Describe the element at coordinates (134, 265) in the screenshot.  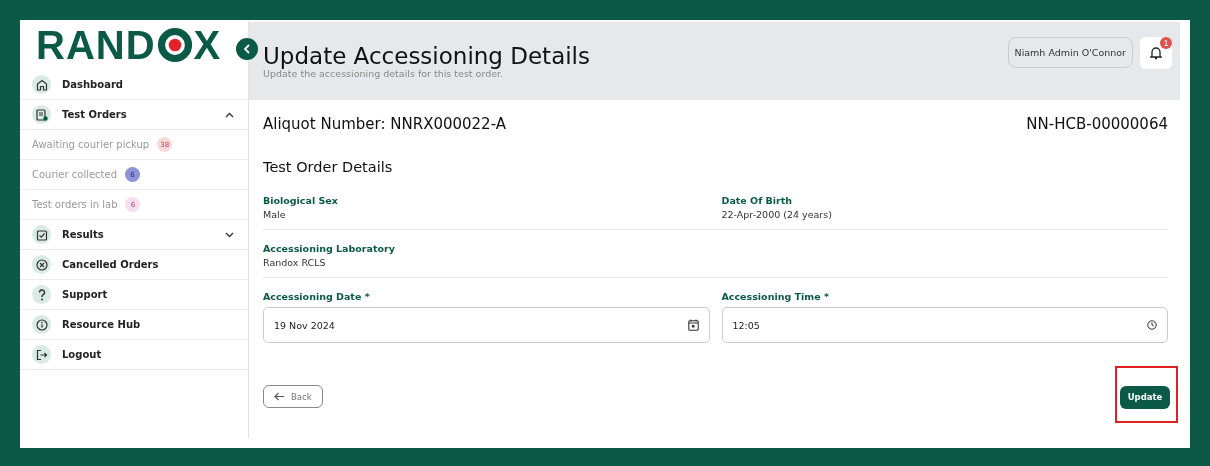
I see `sidebar-item: Cancelled Orders` at that location.